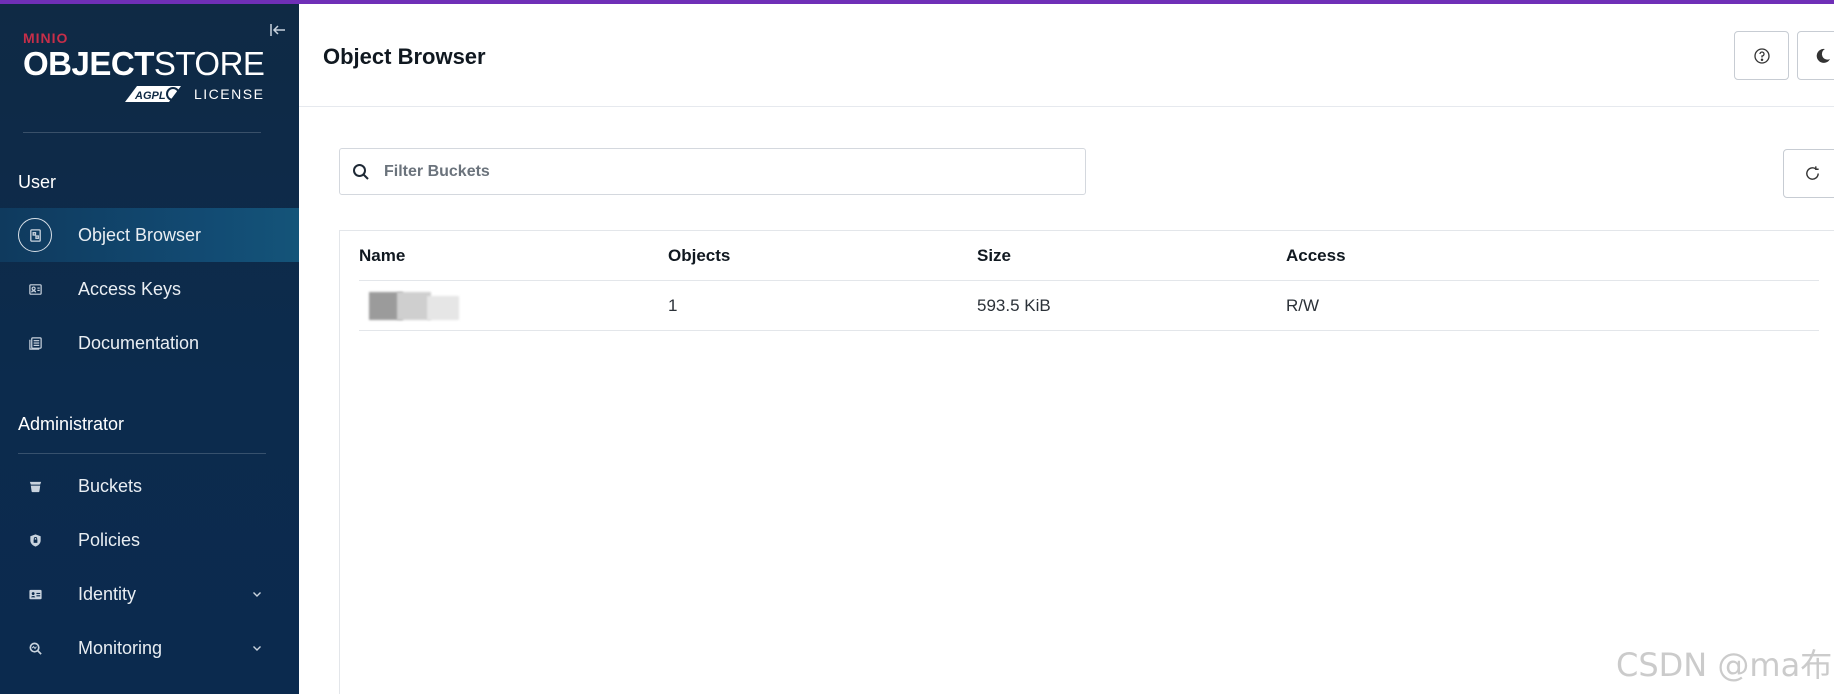 This screenshot has height=694, width=1834. What do you see at coordinates (142, 453) in the screenshot?
I see `section-divider` at bounding box center [142, 453].